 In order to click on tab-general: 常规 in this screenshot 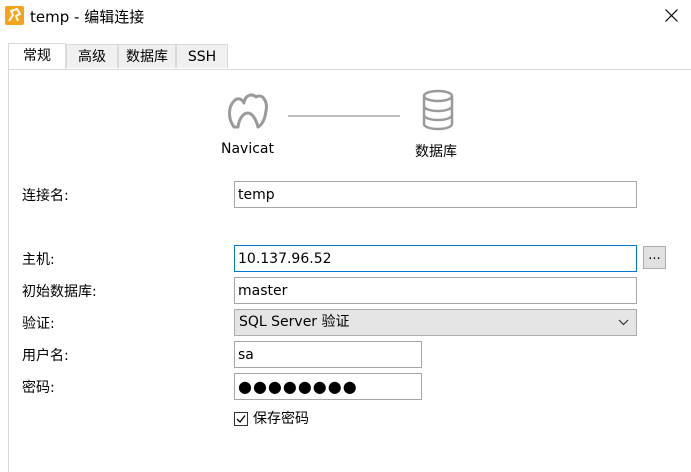, I will do `click(37, 56)`.